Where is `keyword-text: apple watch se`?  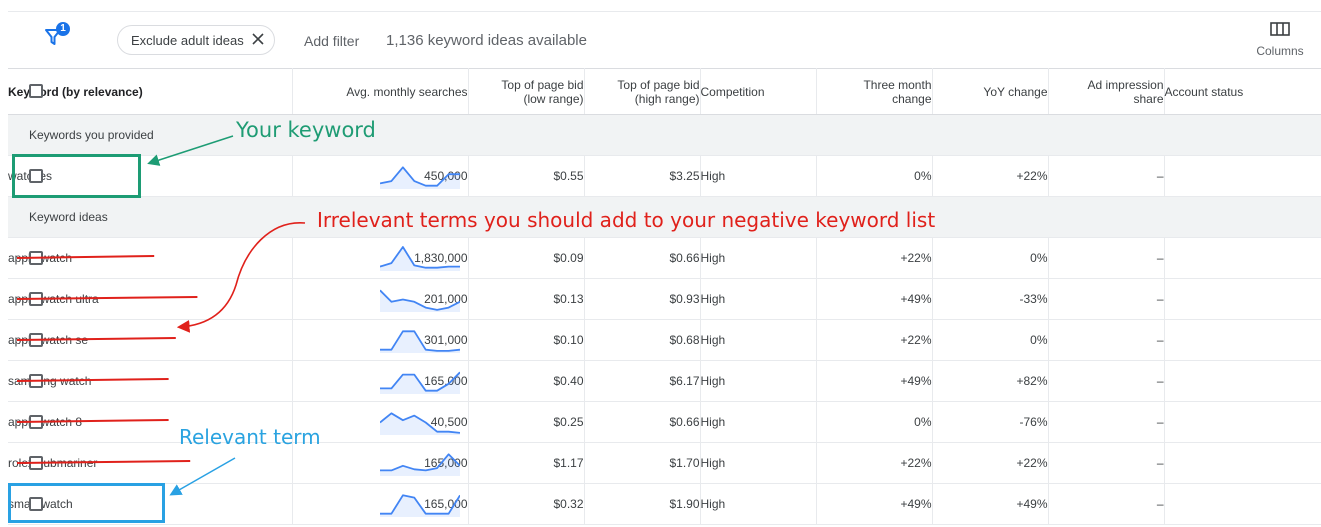
keyword-text: apple watch se is located at coordinates (48, 340).